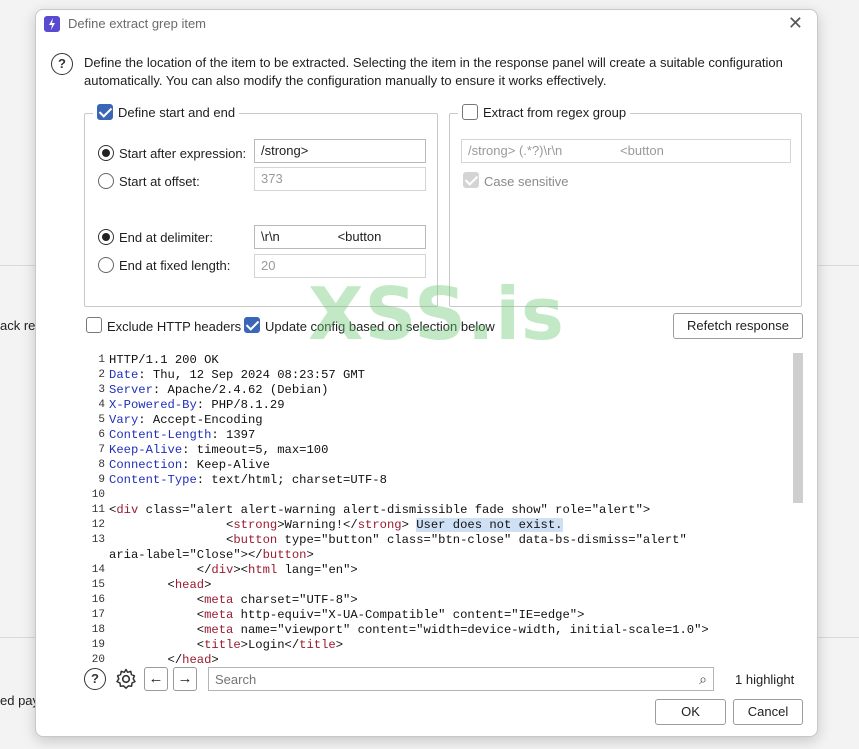 This screenshot has width=859, height=749. What do you see at coordinates (137, 23) in the screenshot?
I see `dialog-title: Define extract grep item` at bounding box center [137, 23].